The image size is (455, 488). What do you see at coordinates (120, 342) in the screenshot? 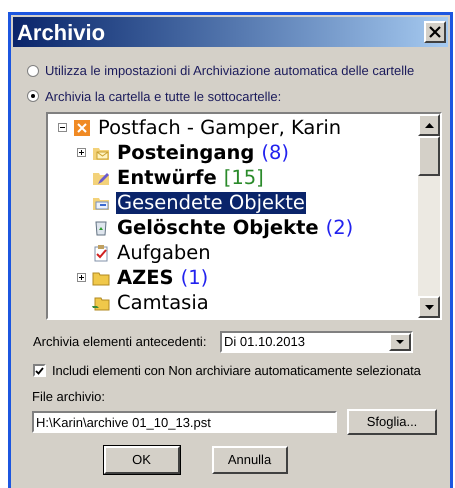
I see `date-label: Archivia elementi antecedenti:` at bounding box center [120, 342].